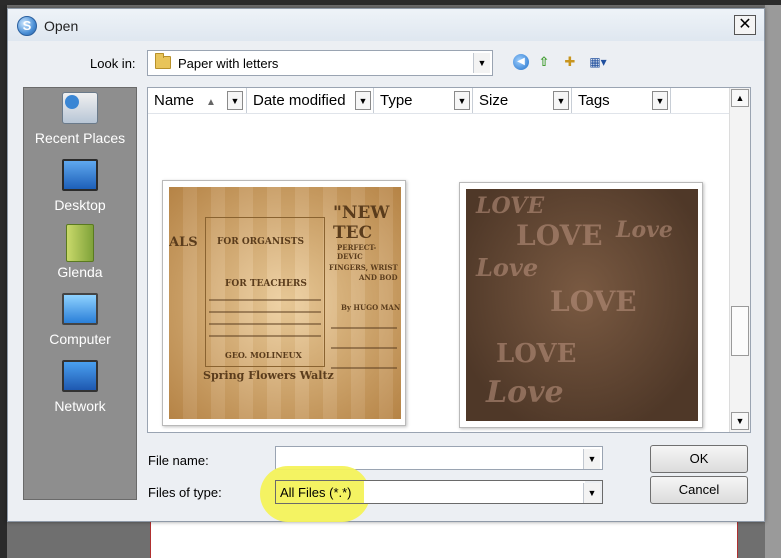 This screenshot has width=781, height=558. What do you see at coordinates (163, 61) in the screenshot?
I see `folder-icon` at bounding box center [163, 61].